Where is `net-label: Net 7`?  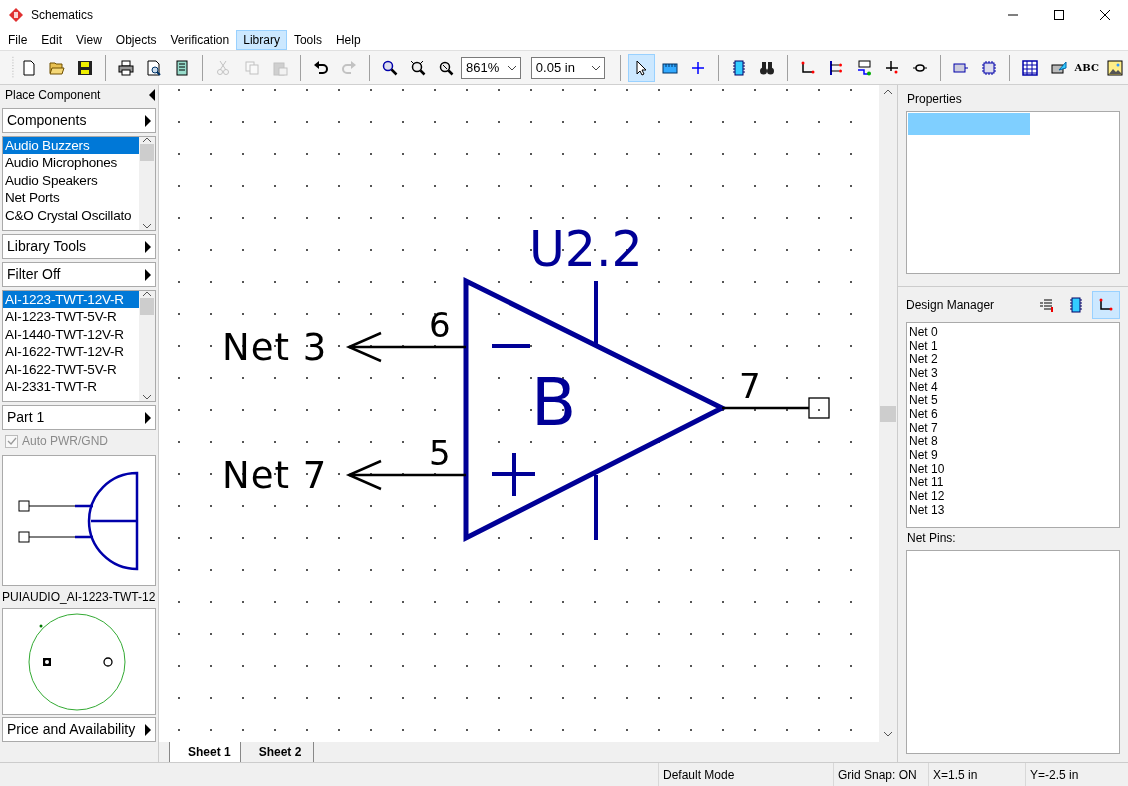 net-label: Net 7 is located at coordinates (275, 475).